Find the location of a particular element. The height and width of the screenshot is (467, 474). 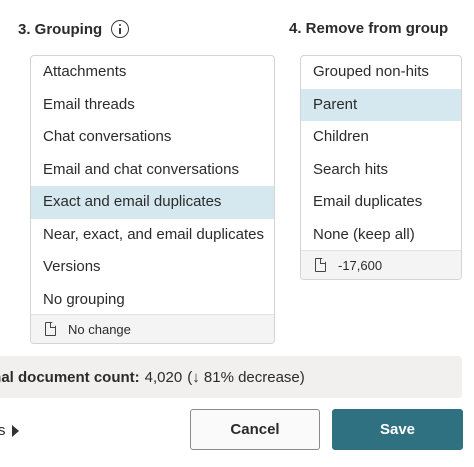

remove-footer: -17,600 is located at coordinates (381, 264).